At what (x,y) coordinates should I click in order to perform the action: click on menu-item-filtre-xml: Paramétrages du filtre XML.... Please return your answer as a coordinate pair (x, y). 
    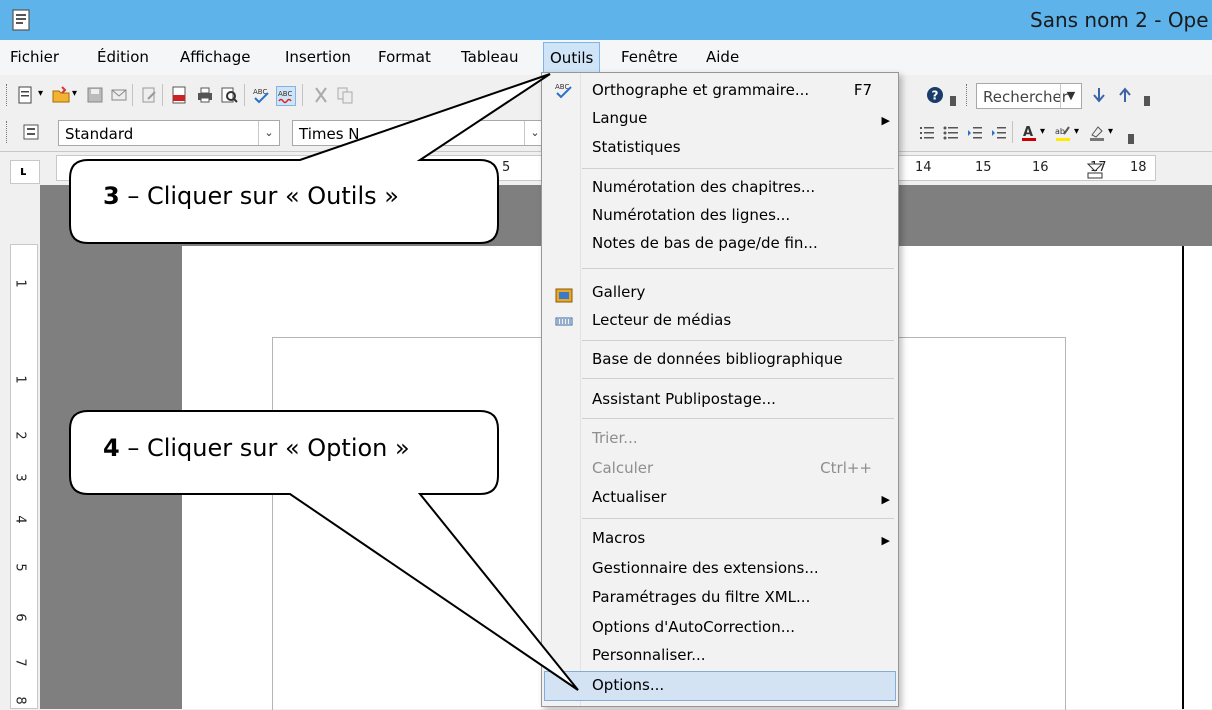
    Looking at the image, I should click on (701, 597).